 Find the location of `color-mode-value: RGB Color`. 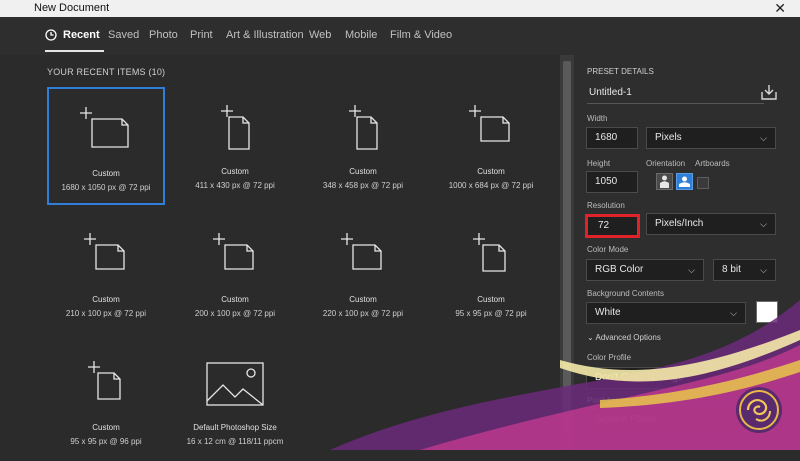

color-mode-value: RGB Color is located at coordinates (619, 269).